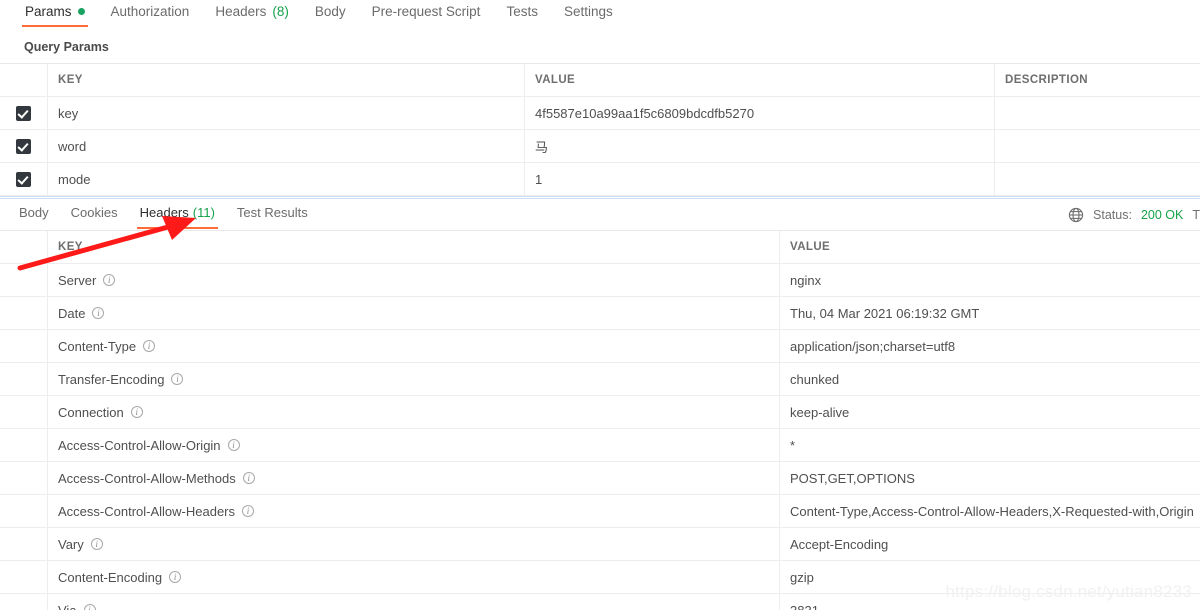 The height and width of the screenshot is (610, 1200). I want to click on response-headers-col-value: VALUE, so click(810, 247).